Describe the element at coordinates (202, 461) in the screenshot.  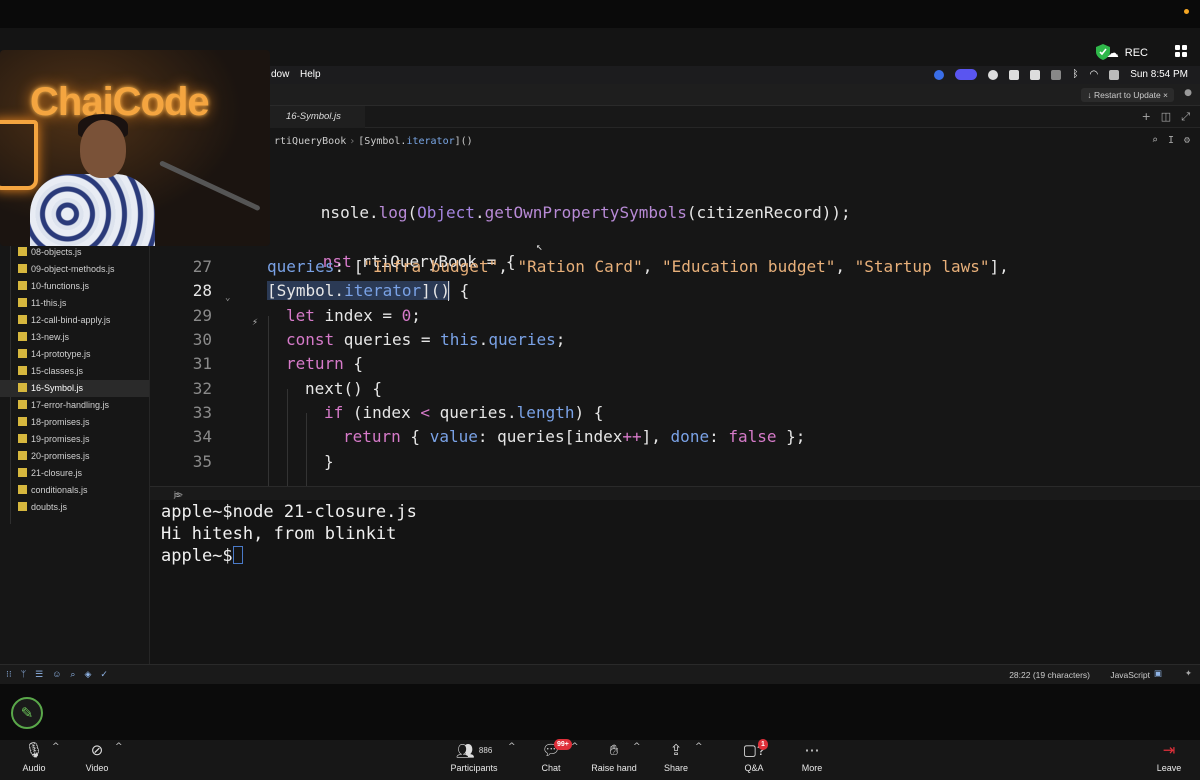
I see `line-number: 35` at that location.